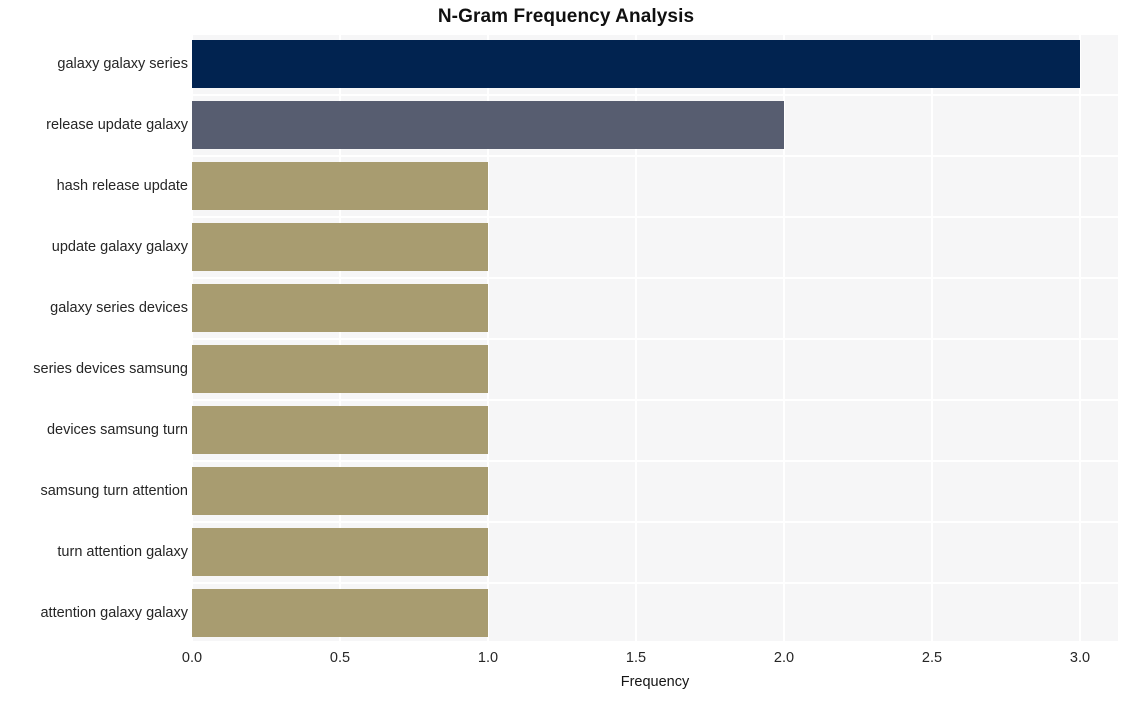 The height and width of the screenshot is (701, 1132). What do you see at coordinates (122, 185) in the screenshot?
I see `y-axis-tick-label: hash release update` at bounding box center [122, 185].